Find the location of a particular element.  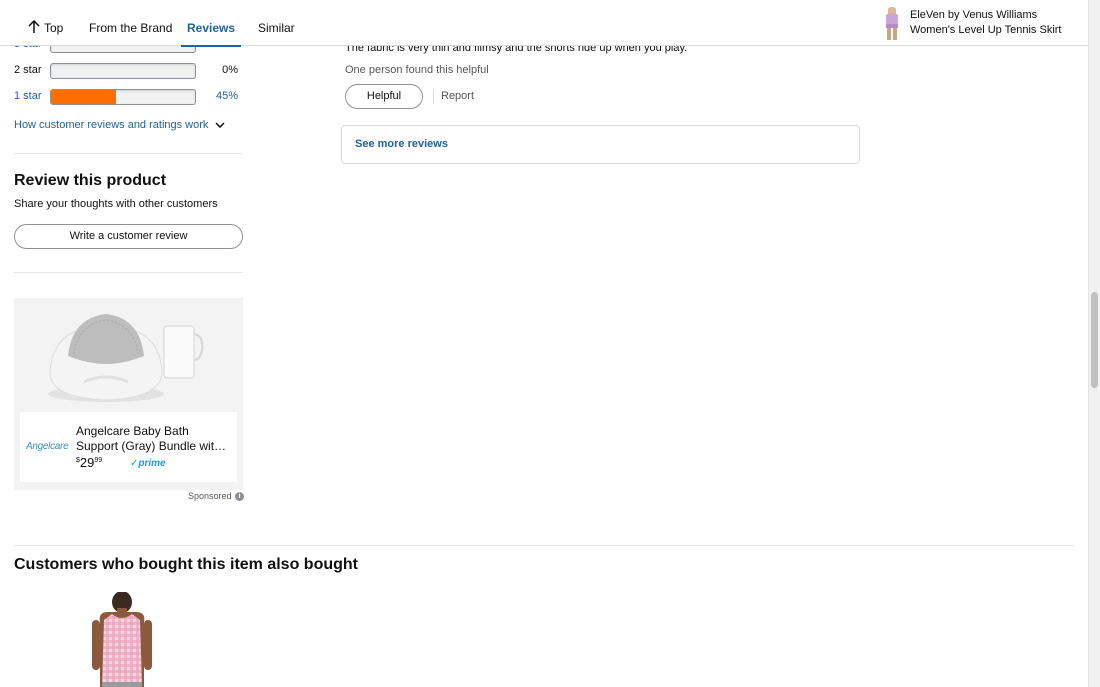

histogram-percent: 0% is located at coordinates (230, 70).